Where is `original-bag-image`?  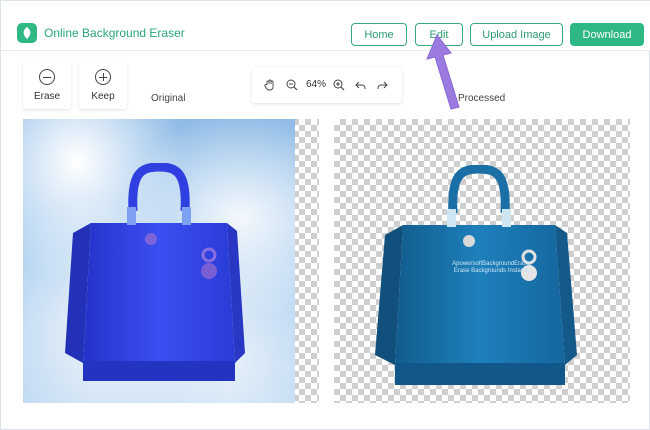
original-bag-image is located at coordinates (155, 272).